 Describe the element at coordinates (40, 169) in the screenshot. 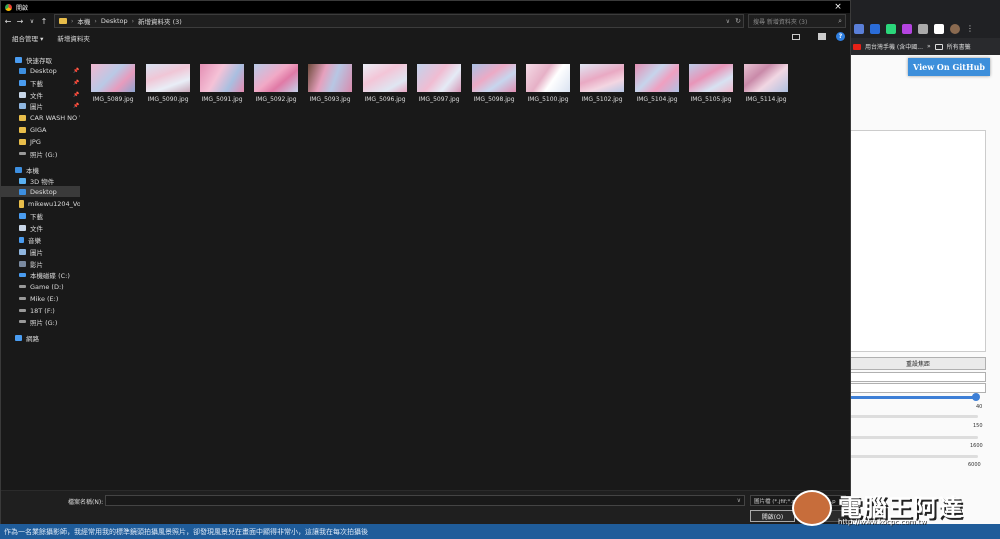

I see `nav-this-pc: 本機` at that location.